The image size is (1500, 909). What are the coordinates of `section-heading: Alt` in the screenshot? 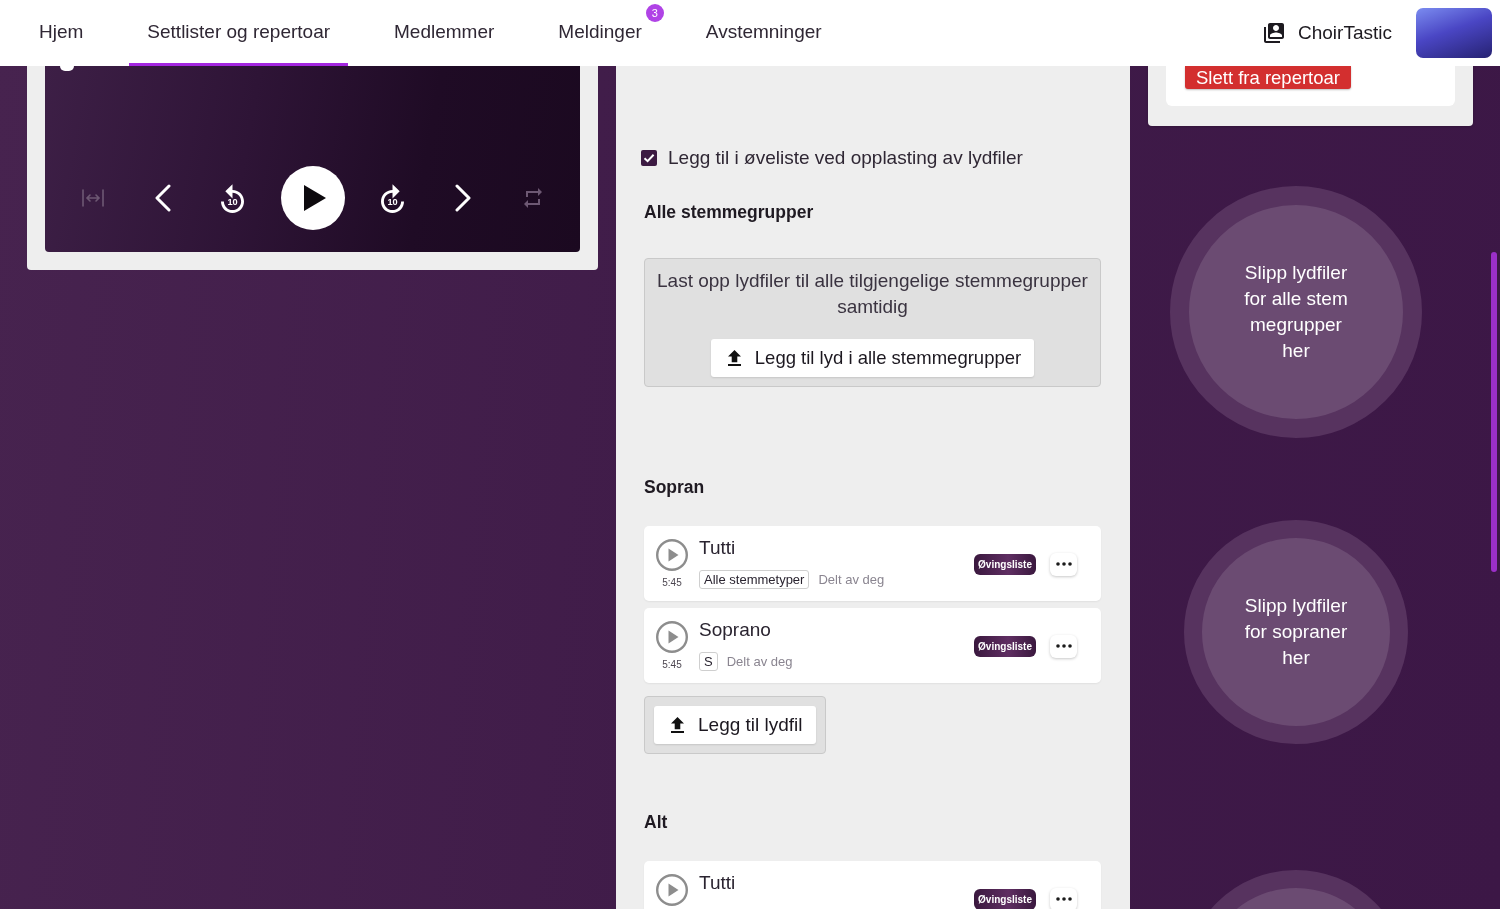 It's located at (656, 822).